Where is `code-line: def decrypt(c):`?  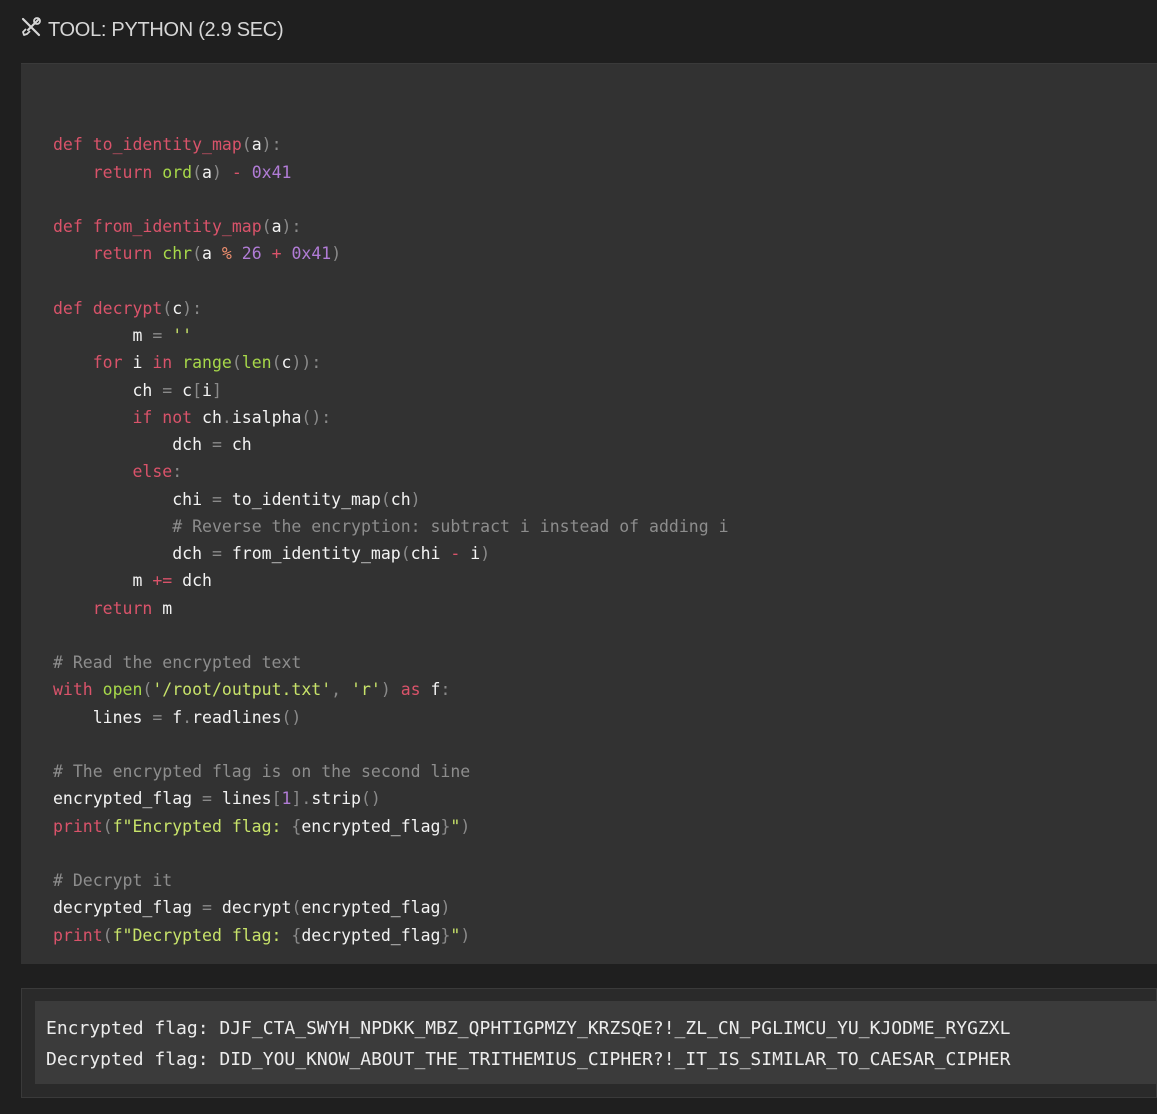
code-line: def decrypt(c): is located at coordinates (391, 308).